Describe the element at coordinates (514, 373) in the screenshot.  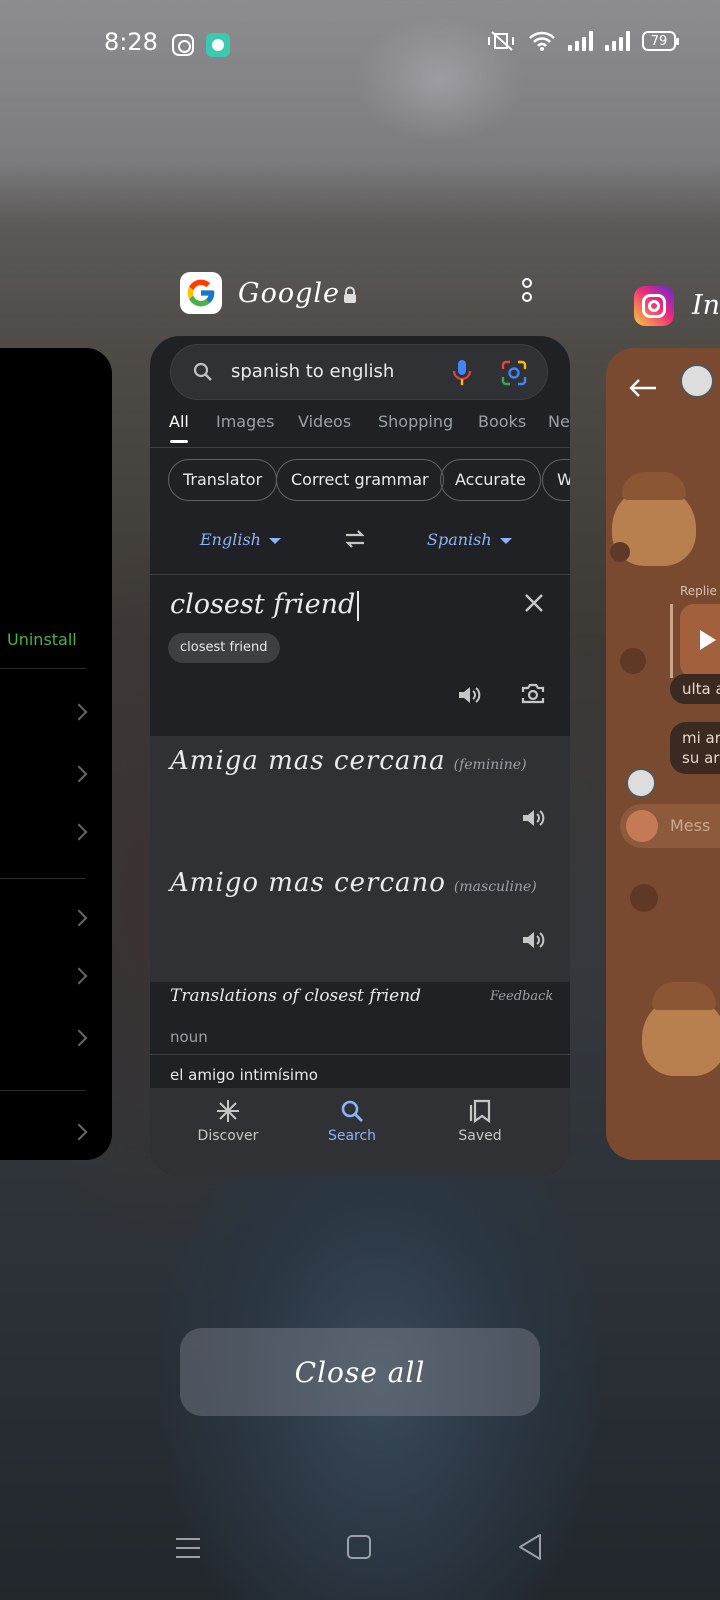
I see `google-lens-icon` at that location.